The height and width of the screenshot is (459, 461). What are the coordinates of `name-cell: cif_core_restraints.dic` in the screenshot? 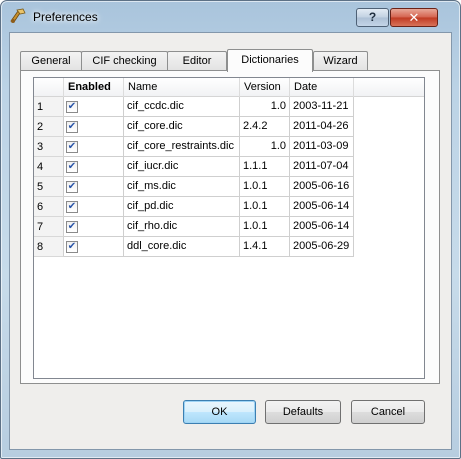 It's located at (182, 147).